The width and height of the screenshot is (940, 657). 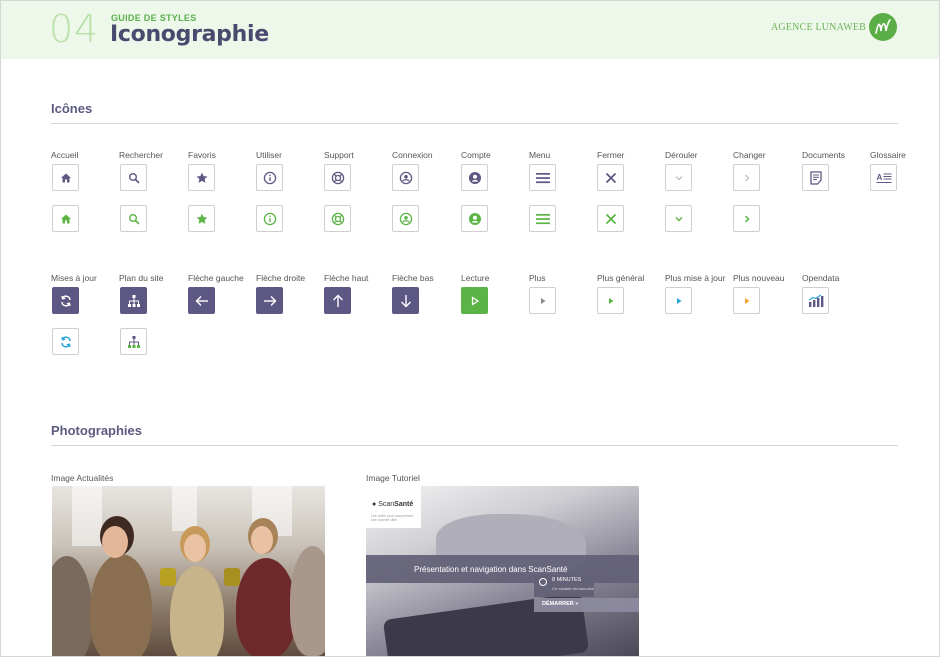 What do you see at coordinates (610, 177) in the screenshot?
I see `close-icon` at bounding box center [610, 177].